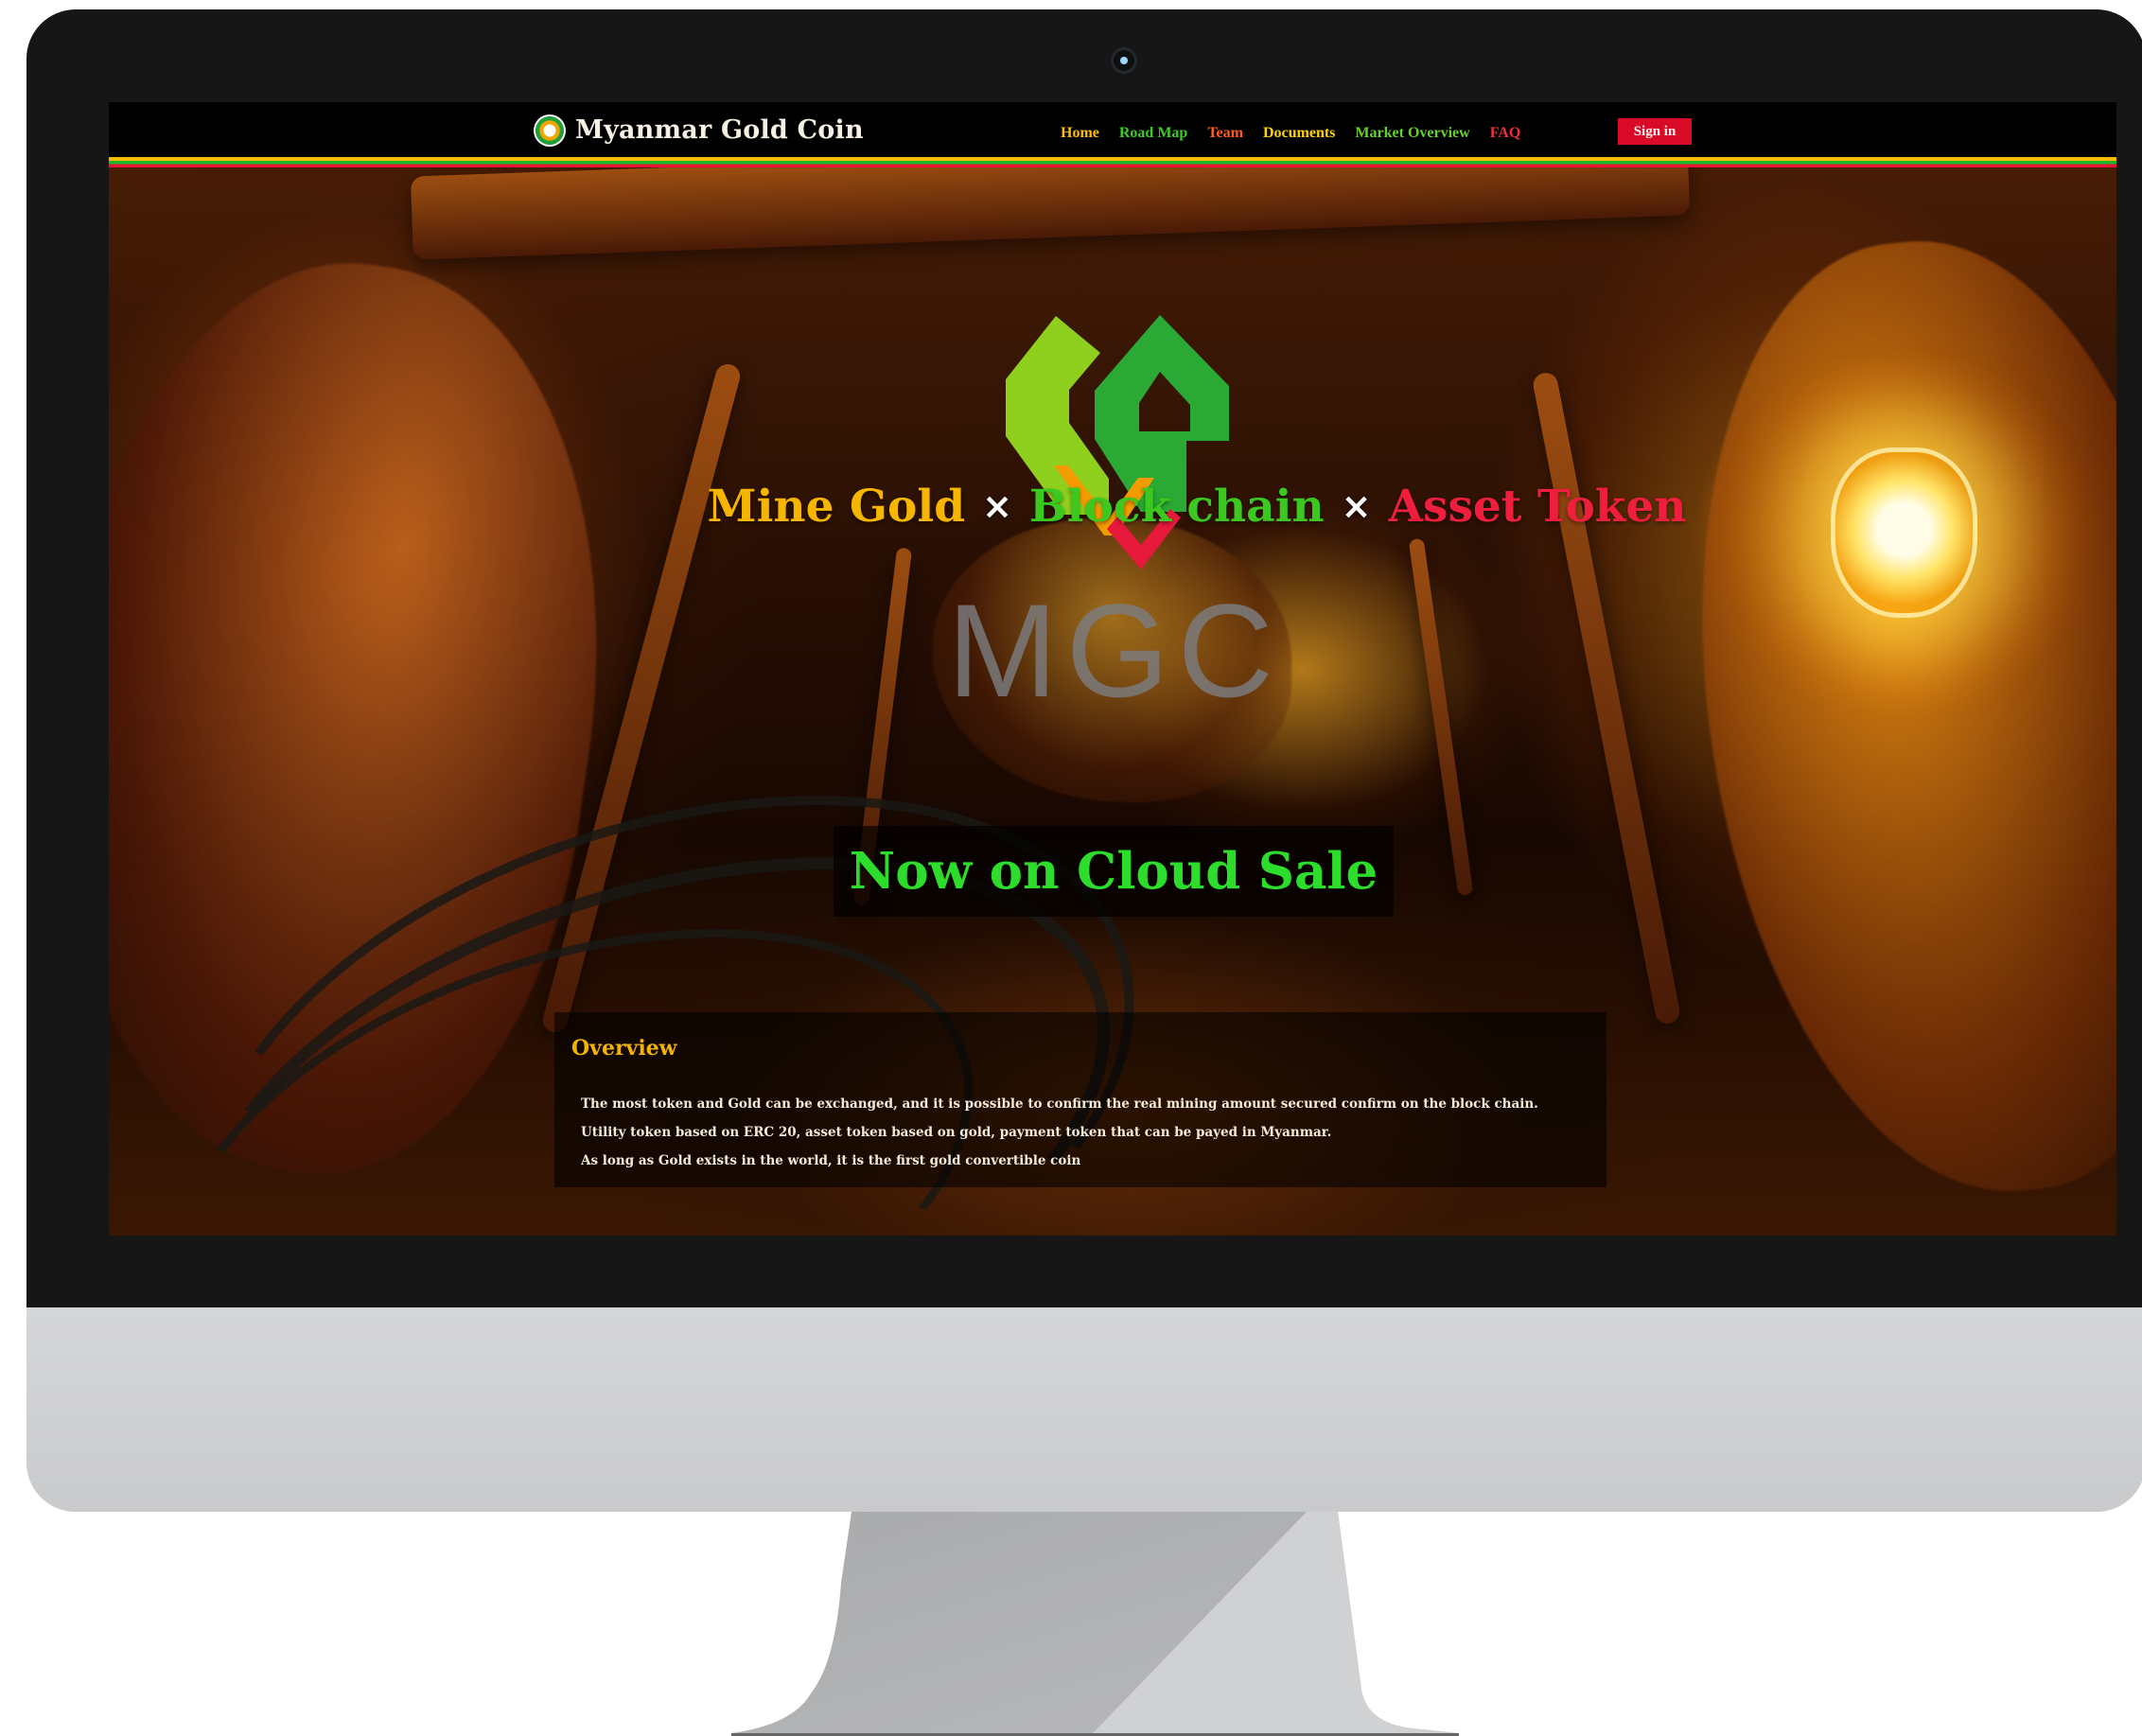 This screenshot has height=1736, width=2142. What do you see at coordinates (1124, 60) in the screenshot?
I see `camera-icon` at bounding box center [1124, 60].